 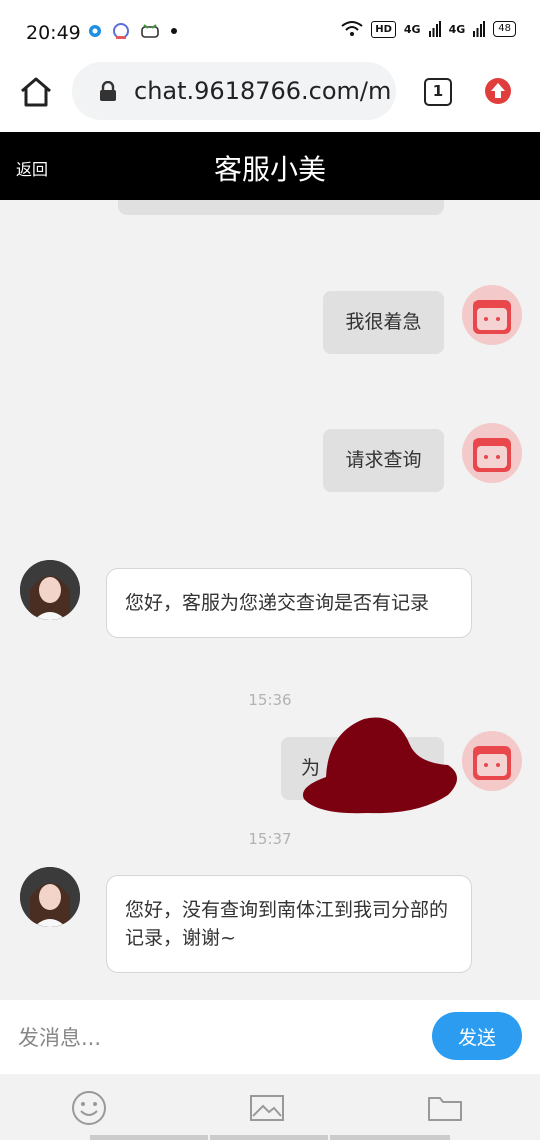 I want to click on status-bar: 20:49 HD 4G 4G 48, so click(x=270, y=31).